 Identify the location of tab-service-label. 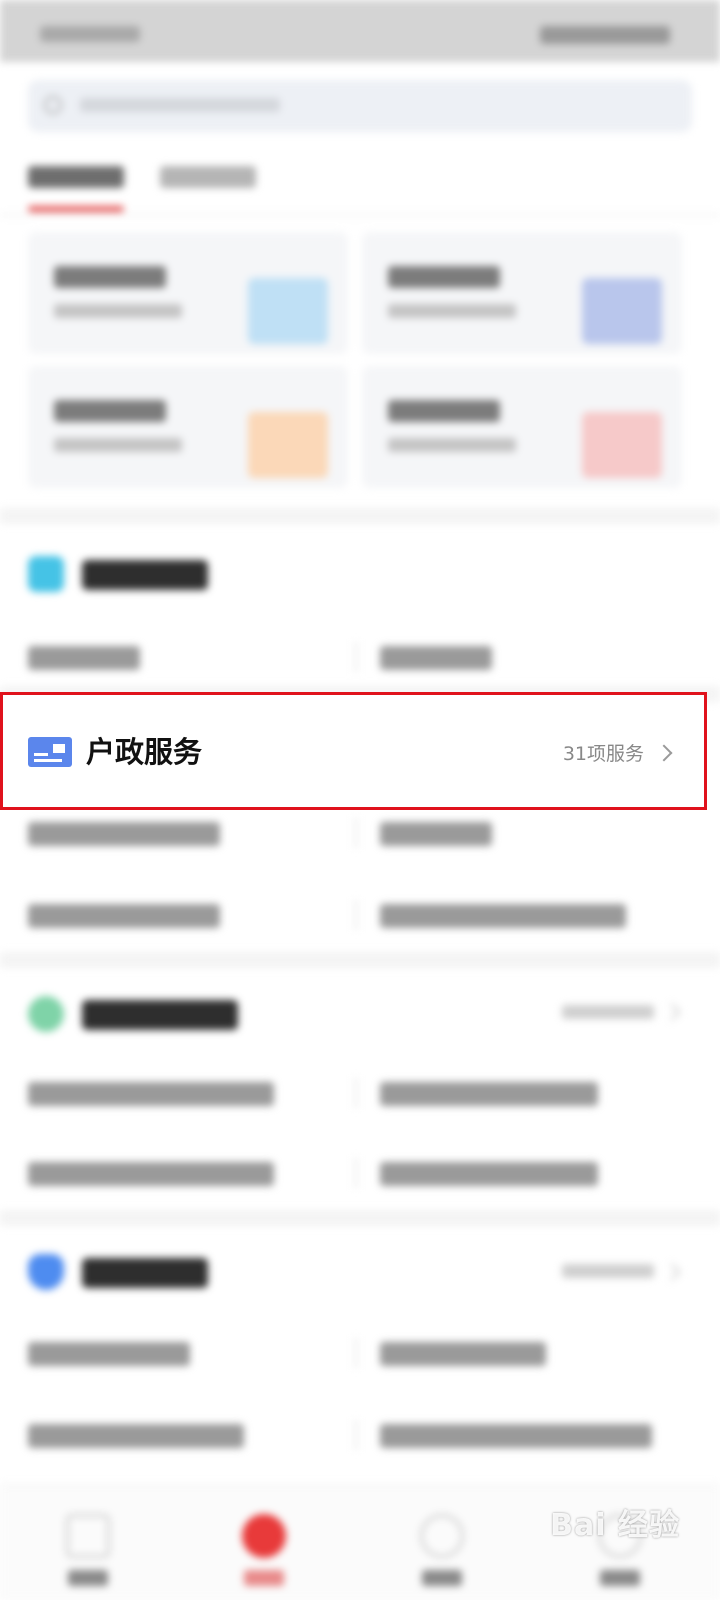
(264, 1578).